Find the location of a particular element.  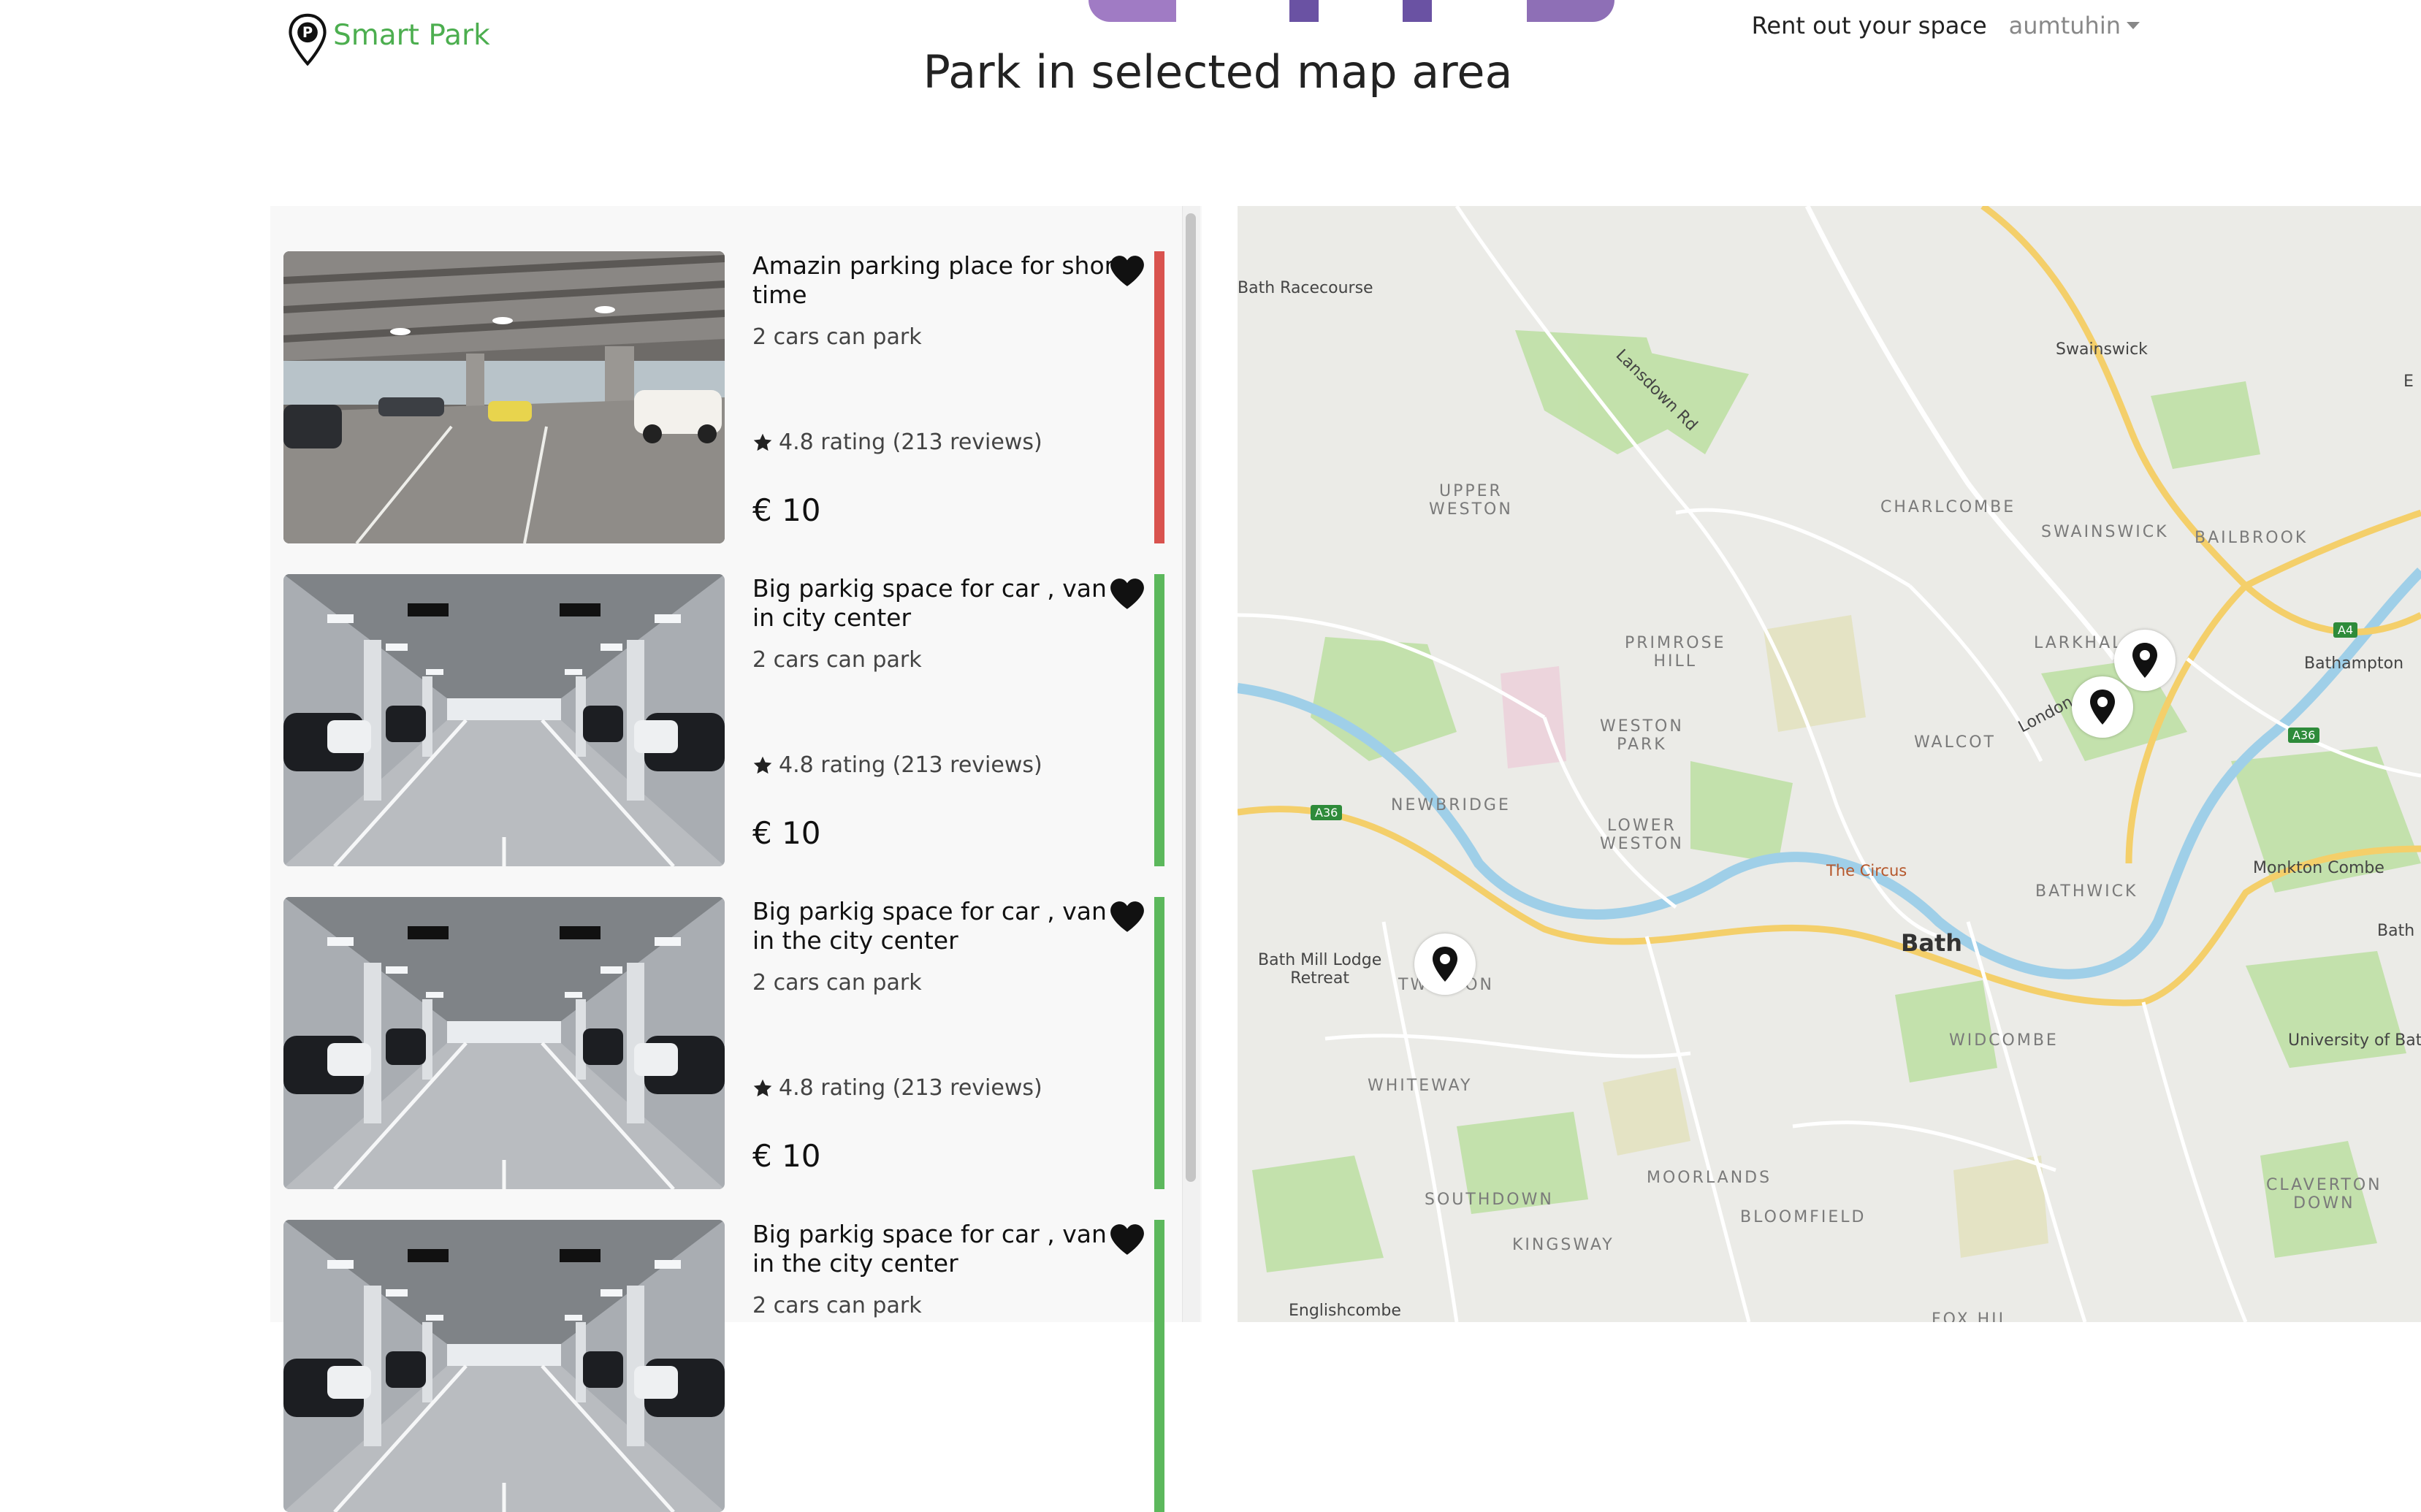

scrollbar-thumb is located at coordinates (1191, 697).